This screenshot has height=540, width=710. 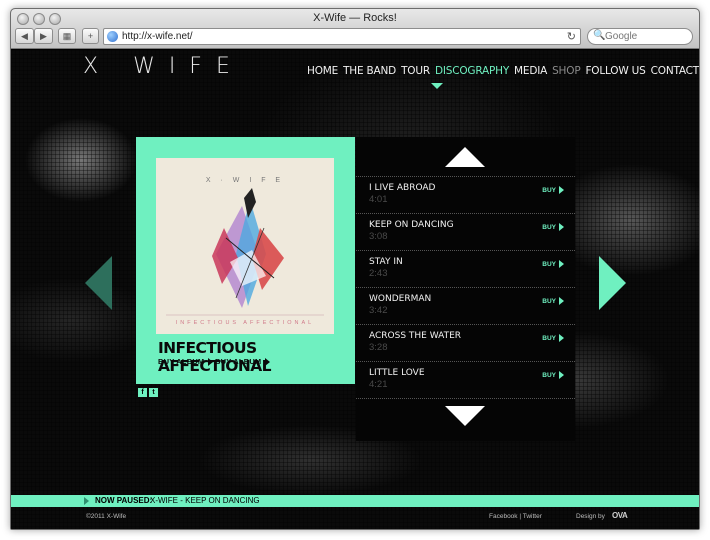 I want to click on buy-album-button-1: BUY ALBUM, so click(x=186, y=361).